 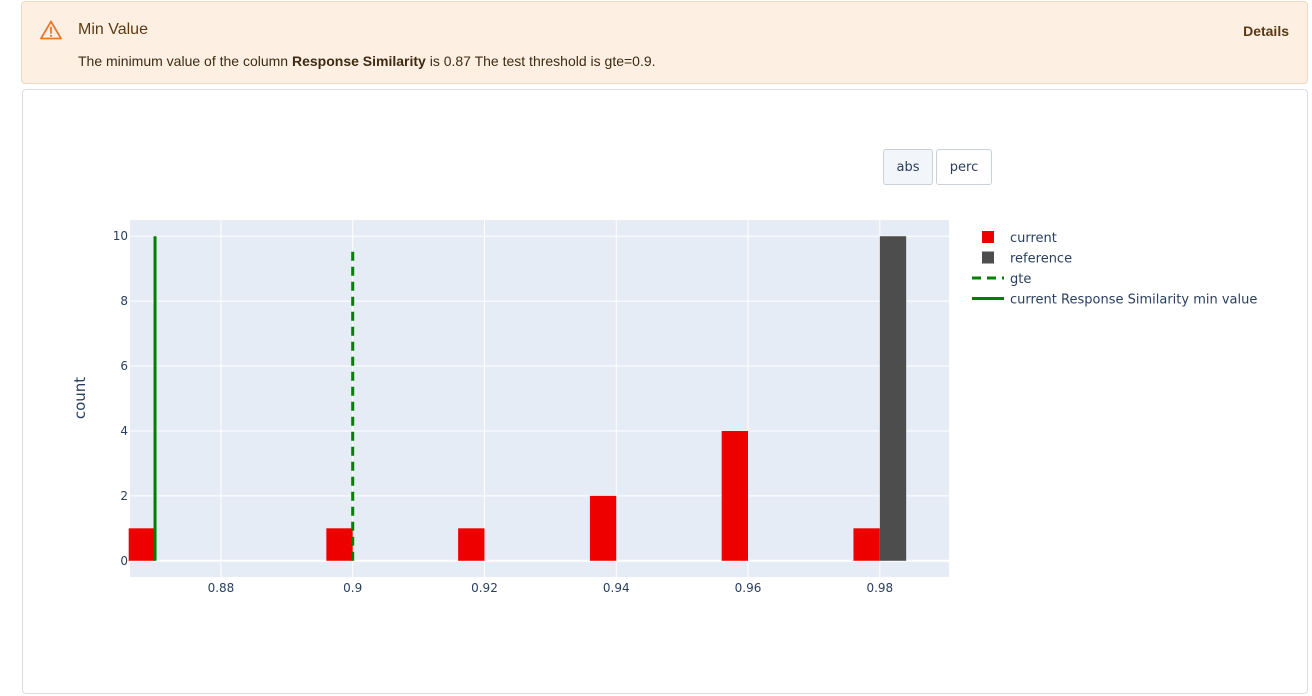 I want to click on y-axis-label: count, so click(x=80, y=398).